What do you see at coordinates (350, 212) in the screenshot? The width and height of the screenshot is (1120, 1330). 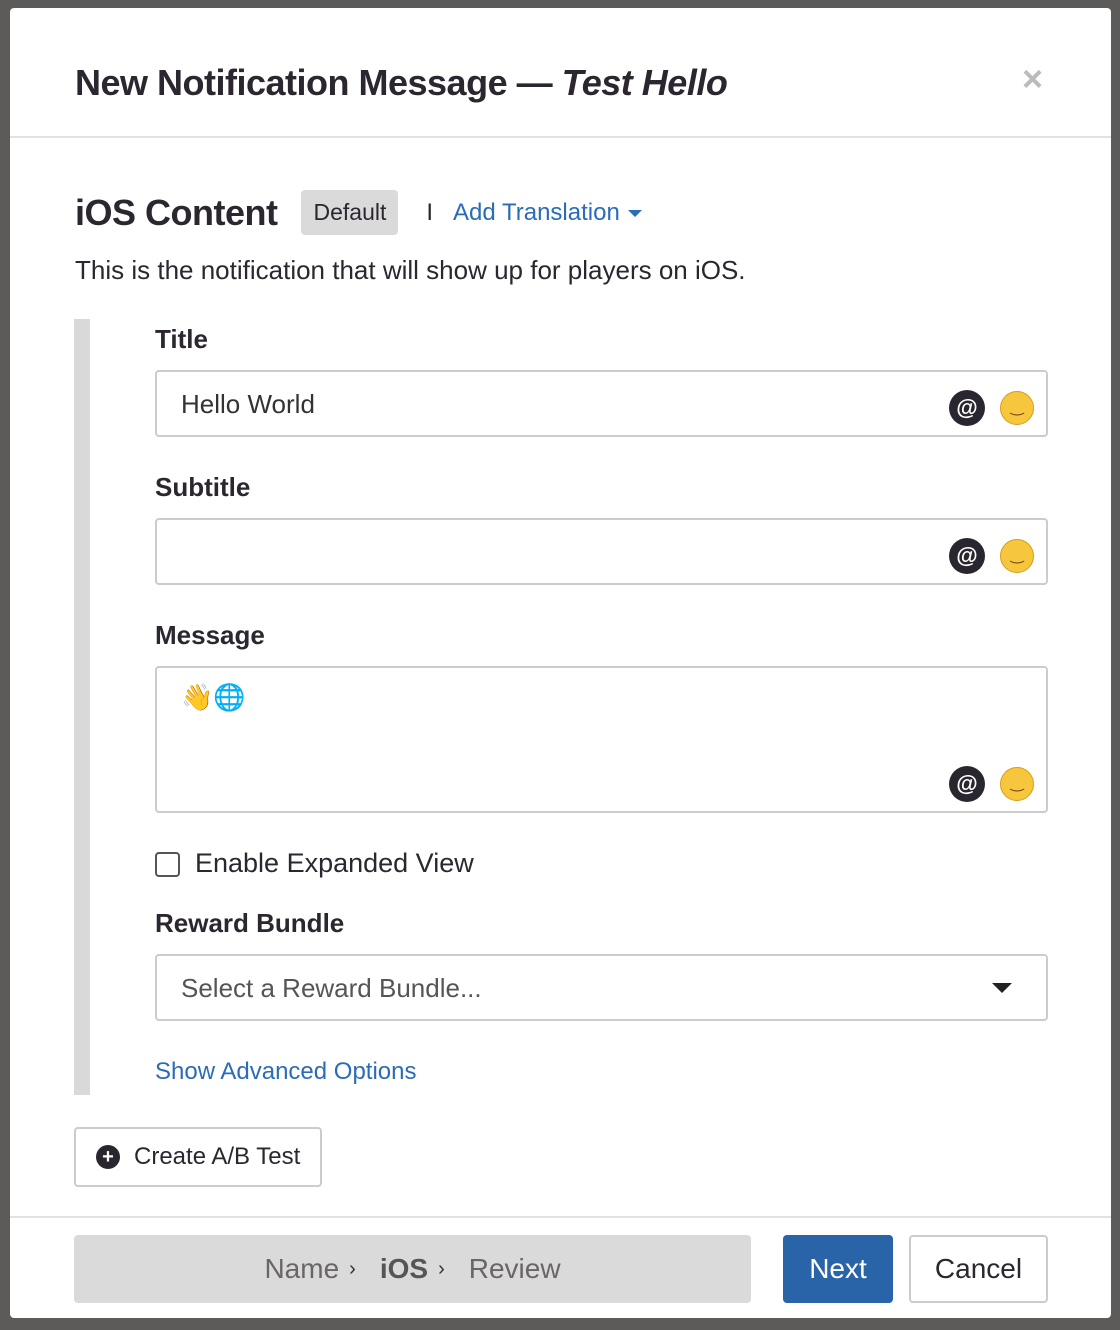 I see `default-badge: Default` at bounding box center [350, 212].